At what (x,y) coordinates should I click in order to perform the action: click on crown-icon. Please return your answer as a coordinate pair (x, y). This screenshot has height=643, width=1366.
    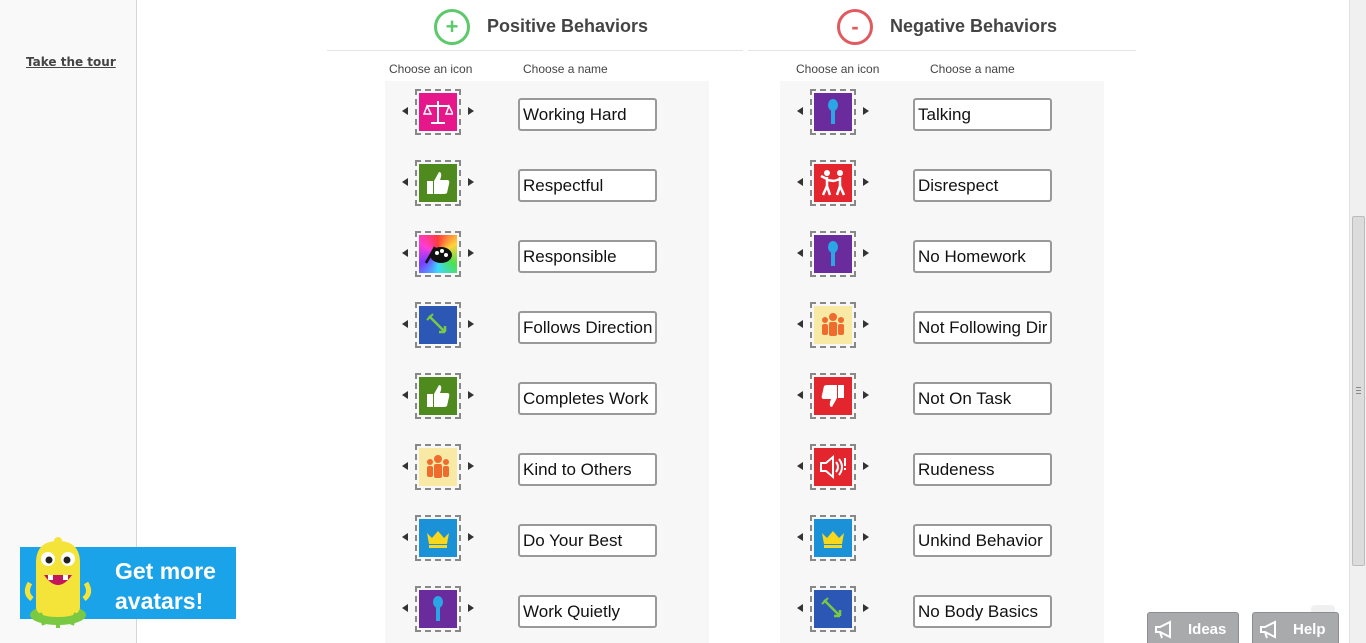
    Looking at the image, I should click on (438, 538).